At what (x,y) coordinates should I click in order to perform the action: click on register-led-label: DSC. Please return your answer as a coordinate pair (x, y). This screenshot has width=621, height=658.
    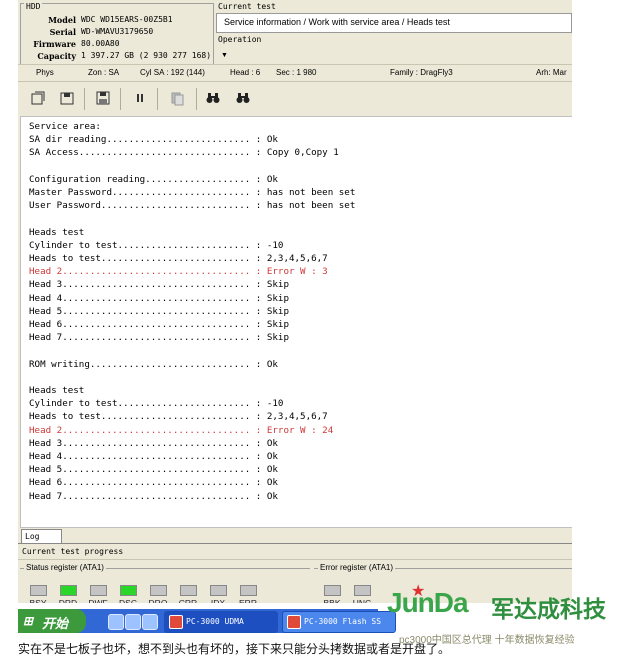
    Looking at the image, I should click on (128, 600).